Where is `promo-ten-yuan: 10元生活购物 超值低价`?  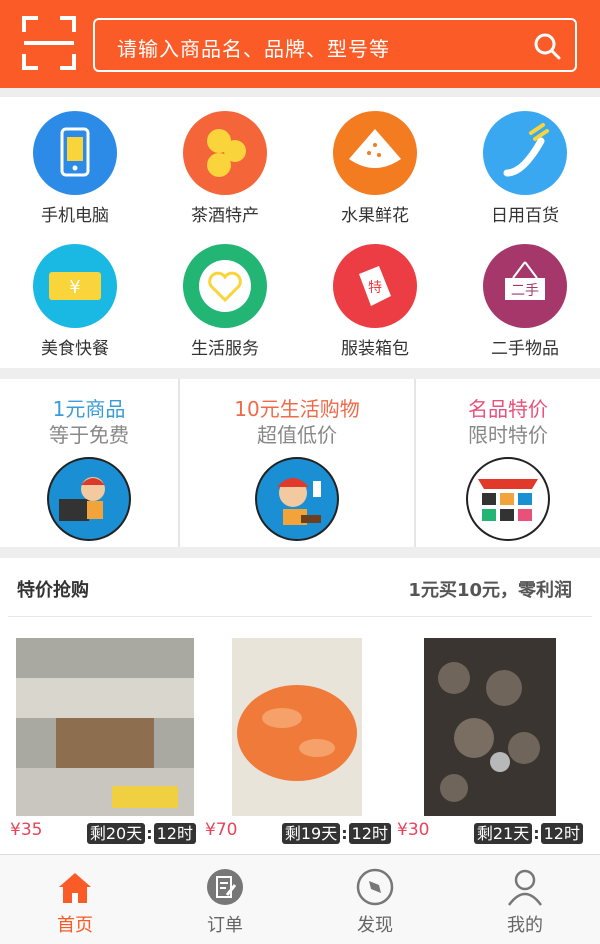
promo-ten-yuan: 10元生活购物 超值低价 is located at coordinates (297, 463).